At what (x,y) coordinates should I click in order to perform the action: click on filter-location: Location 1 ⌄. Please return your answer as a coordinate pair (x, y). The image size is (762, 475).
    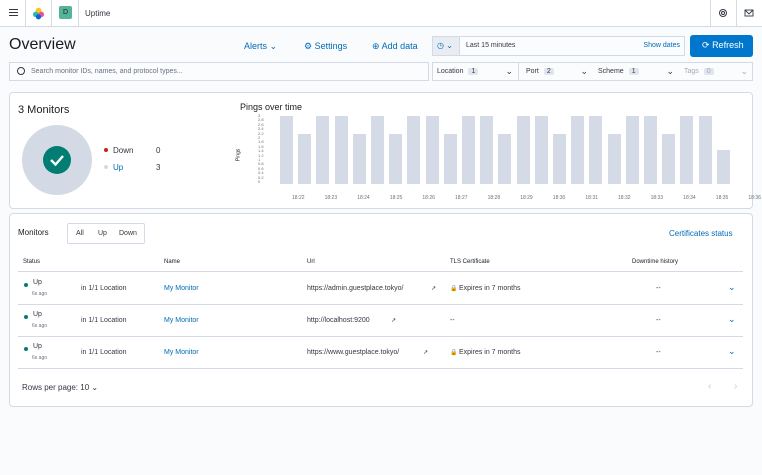
    Looking at the image, I should click on (477, 71).